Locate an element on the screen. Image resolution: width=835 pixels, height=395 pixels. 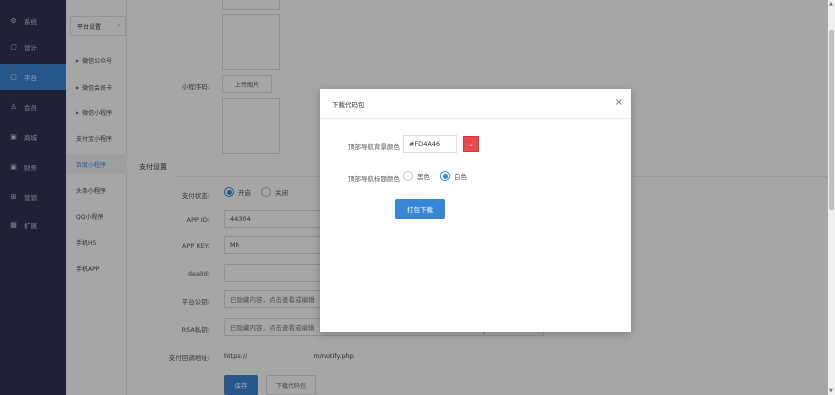
chevron-down-icon: ⌄ is located at coordinates (471, 144).